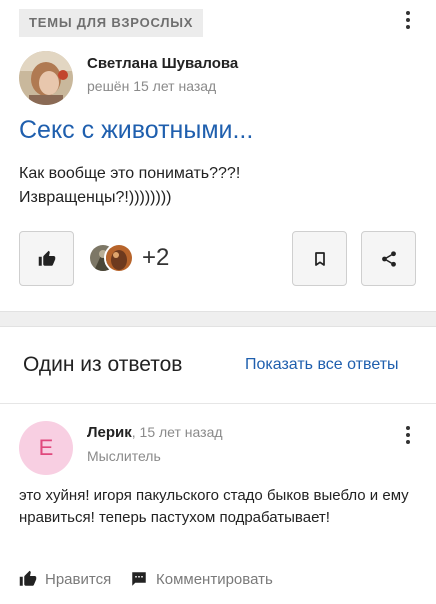  I want to click on answer-like-button: Нравится, so click(65, 579).